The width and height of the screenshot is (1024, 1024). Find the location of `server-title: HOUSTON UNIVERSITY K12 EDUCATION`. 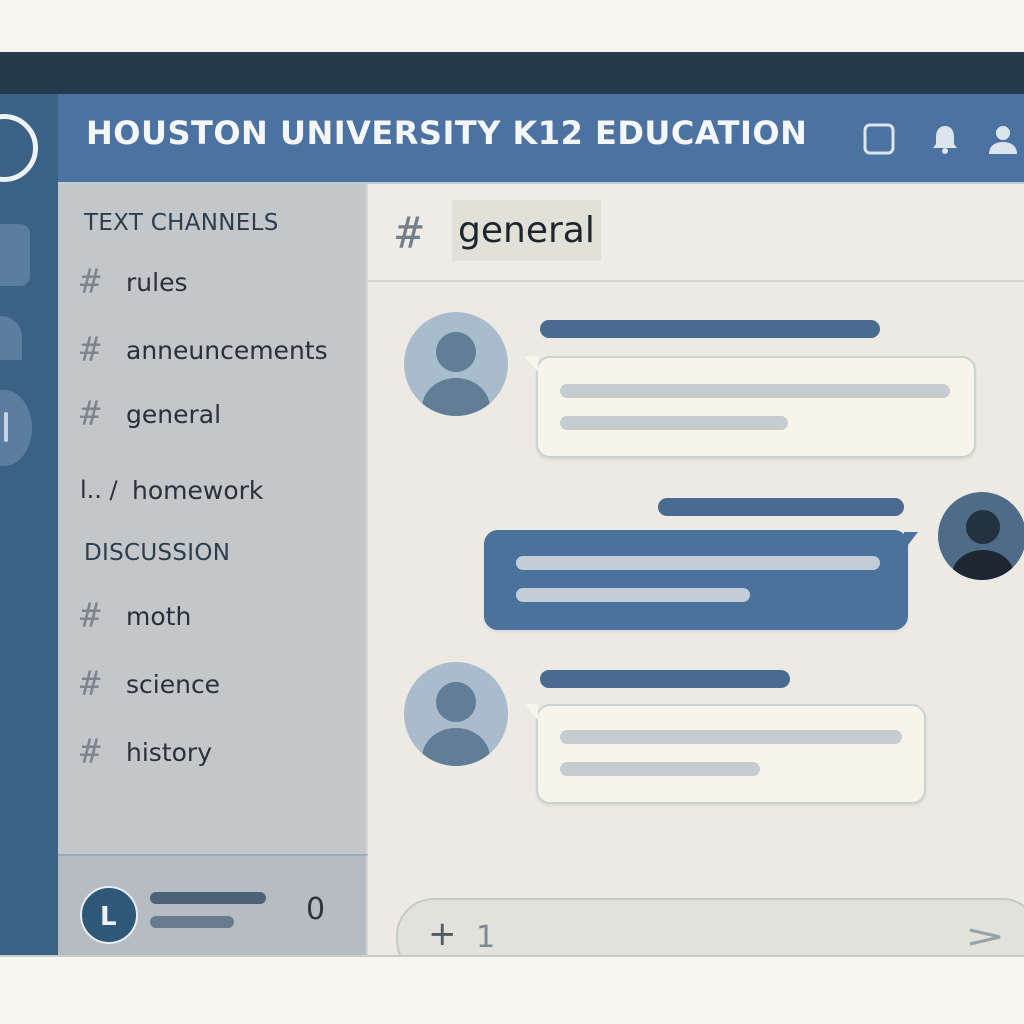

server-title: HOUSTON UNIVERSITY K12 EDUCATION is located at coordinates (447, 133).